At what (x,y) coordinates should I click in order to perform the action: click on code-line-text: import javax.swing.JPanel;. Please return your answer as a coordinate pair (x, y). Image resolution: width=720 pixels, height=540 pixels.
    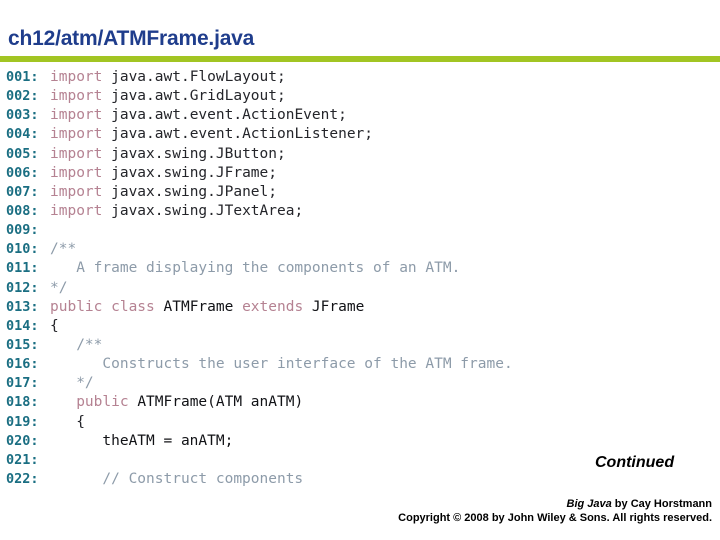
    Looking at the image, I should click on (163, 192).